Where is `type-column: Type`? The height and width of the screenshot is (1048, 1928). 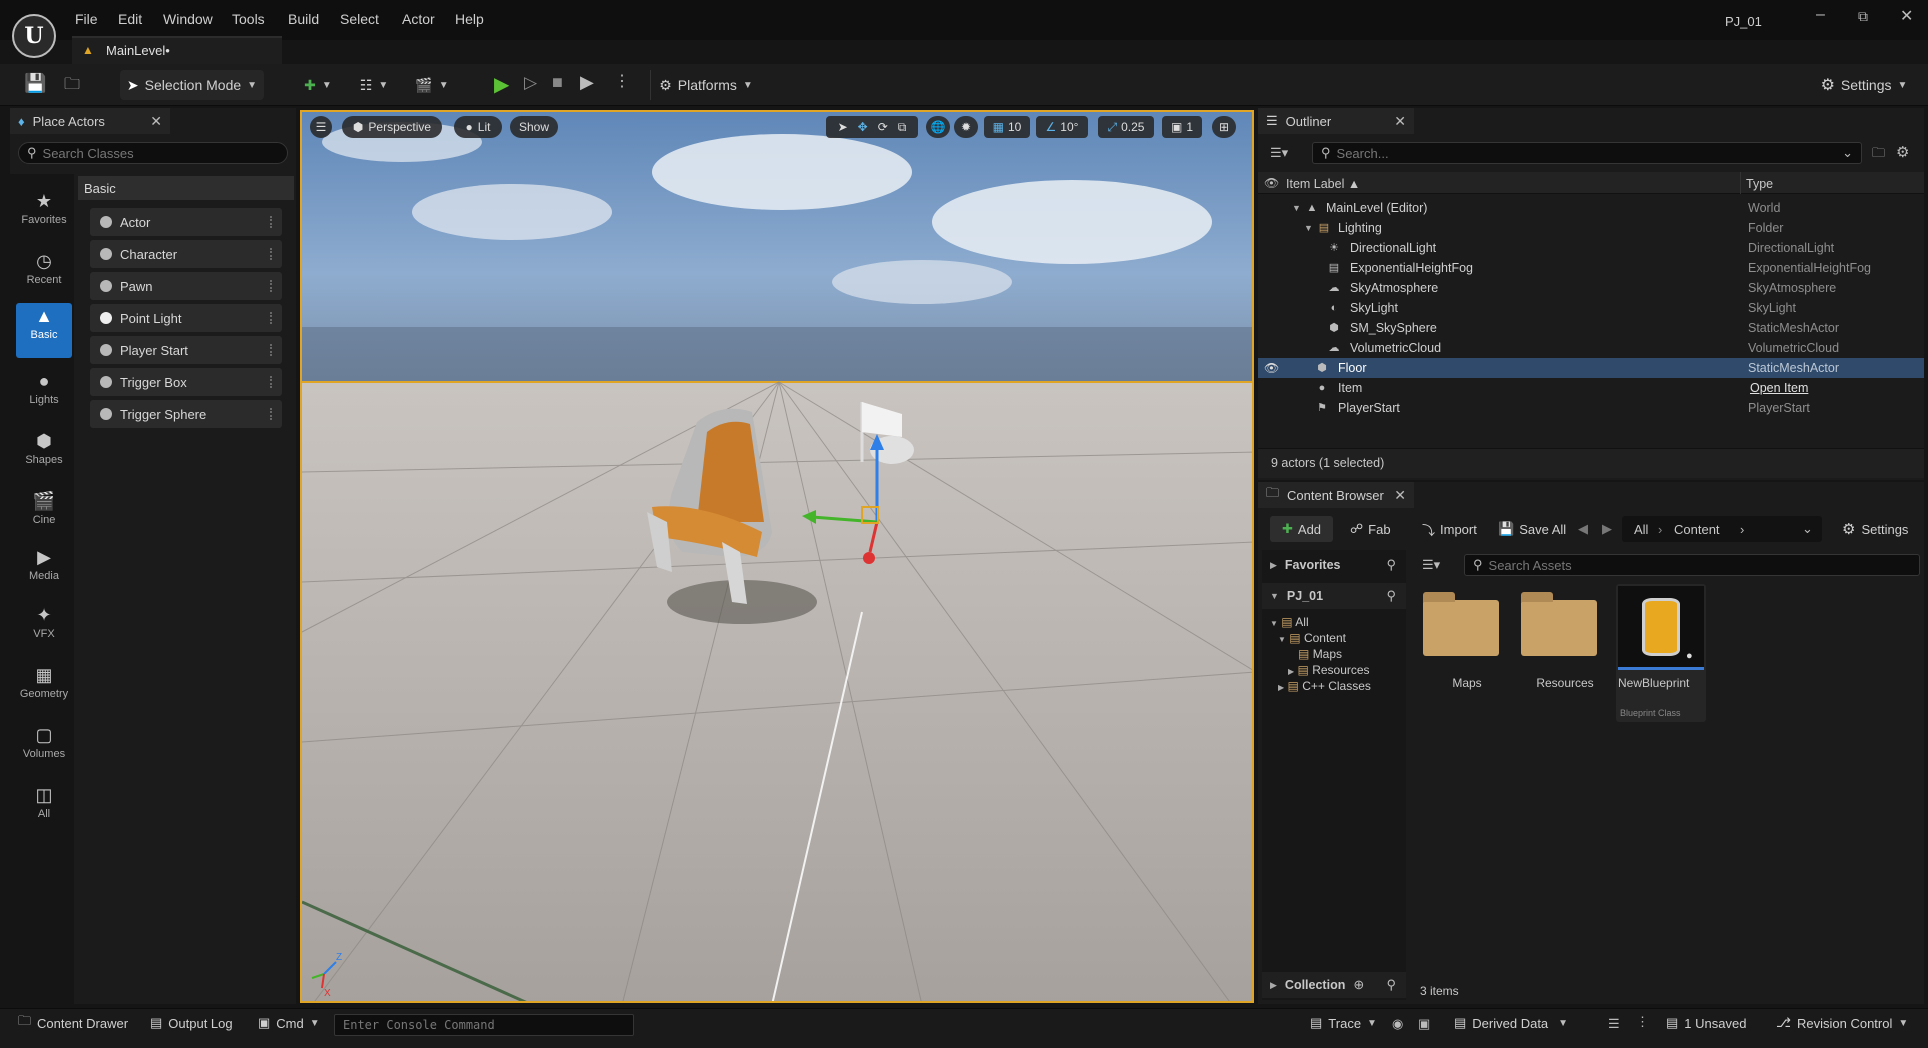
type-column: Type is located at coordinates (1759, 184).